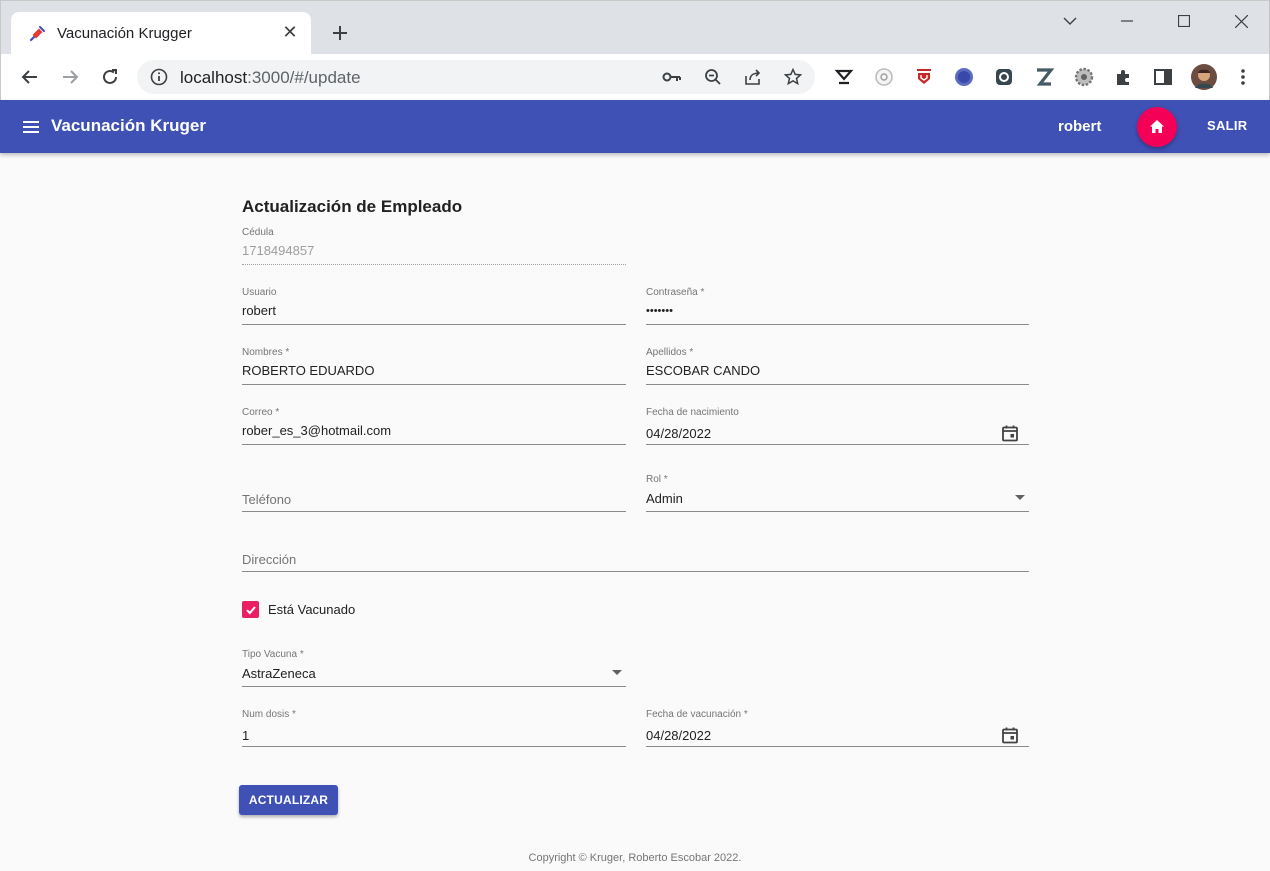 The width and height of the screenshot is (1270, 871). I want to click on fecha-nacimiento-input: 04/28/2022, so click(678, 433).